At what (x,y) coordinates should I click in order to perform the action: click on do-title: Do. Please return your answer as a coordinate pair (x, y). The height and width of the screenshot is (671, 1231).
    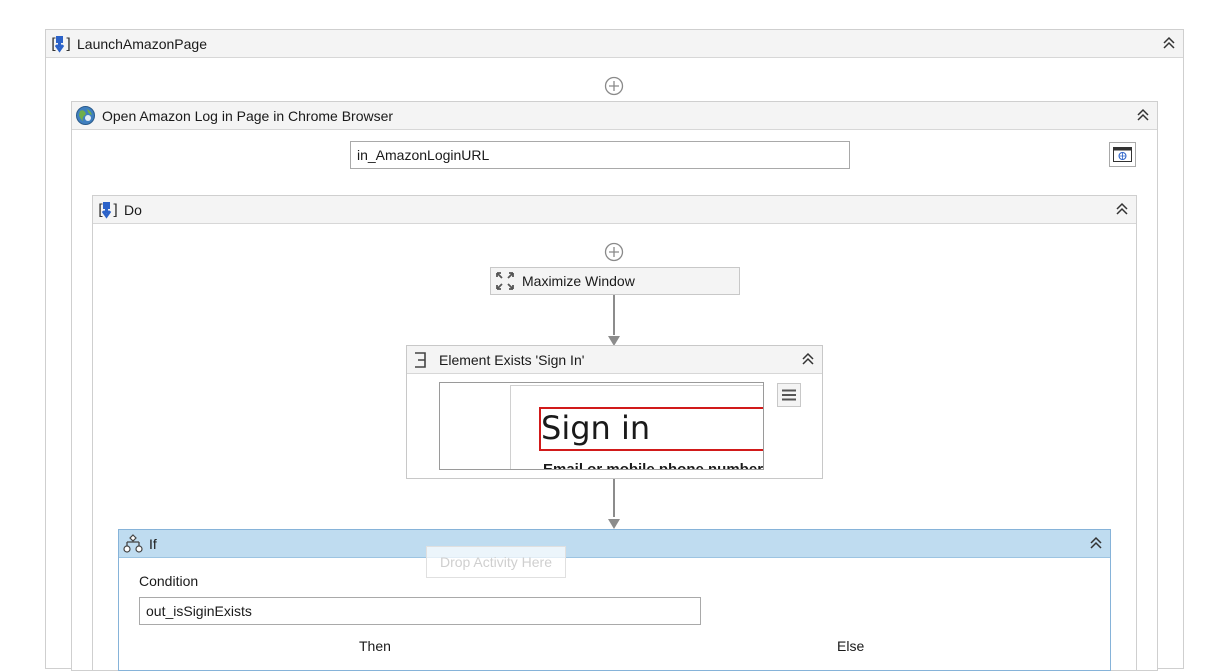
    Looking at the image, I should click on (133, 209).